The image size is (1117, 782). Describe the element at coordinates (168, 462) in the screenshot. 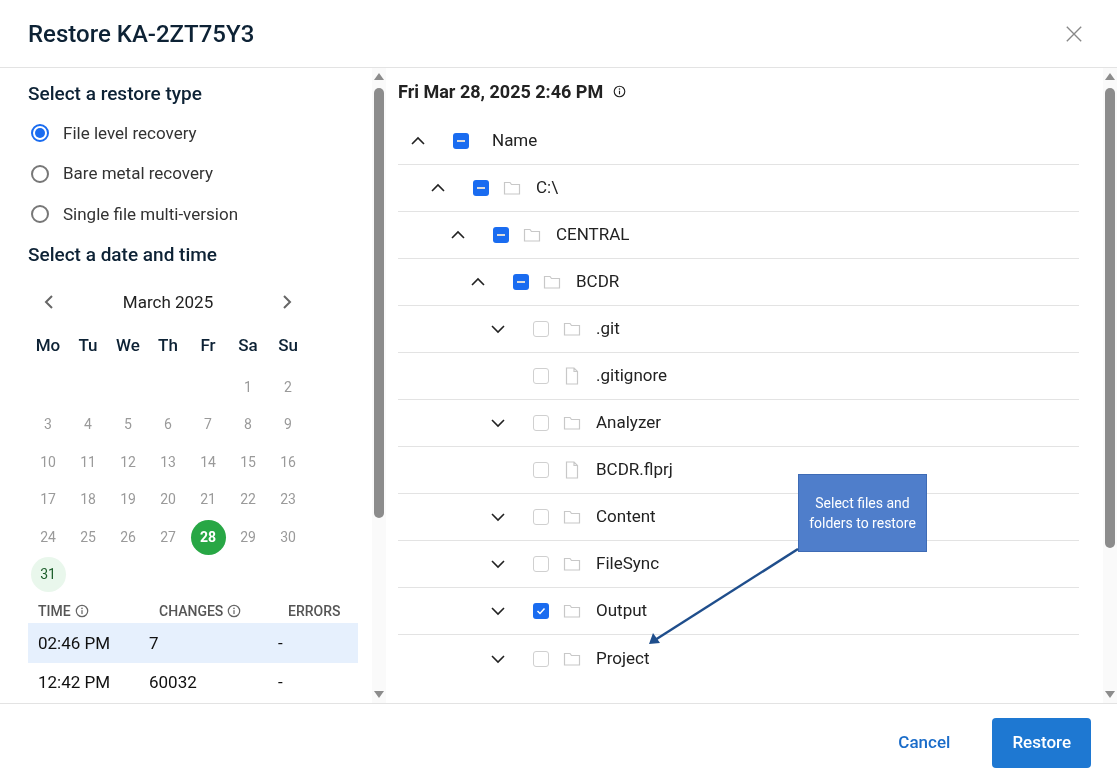

I see `calendar-day: 13` at that location.